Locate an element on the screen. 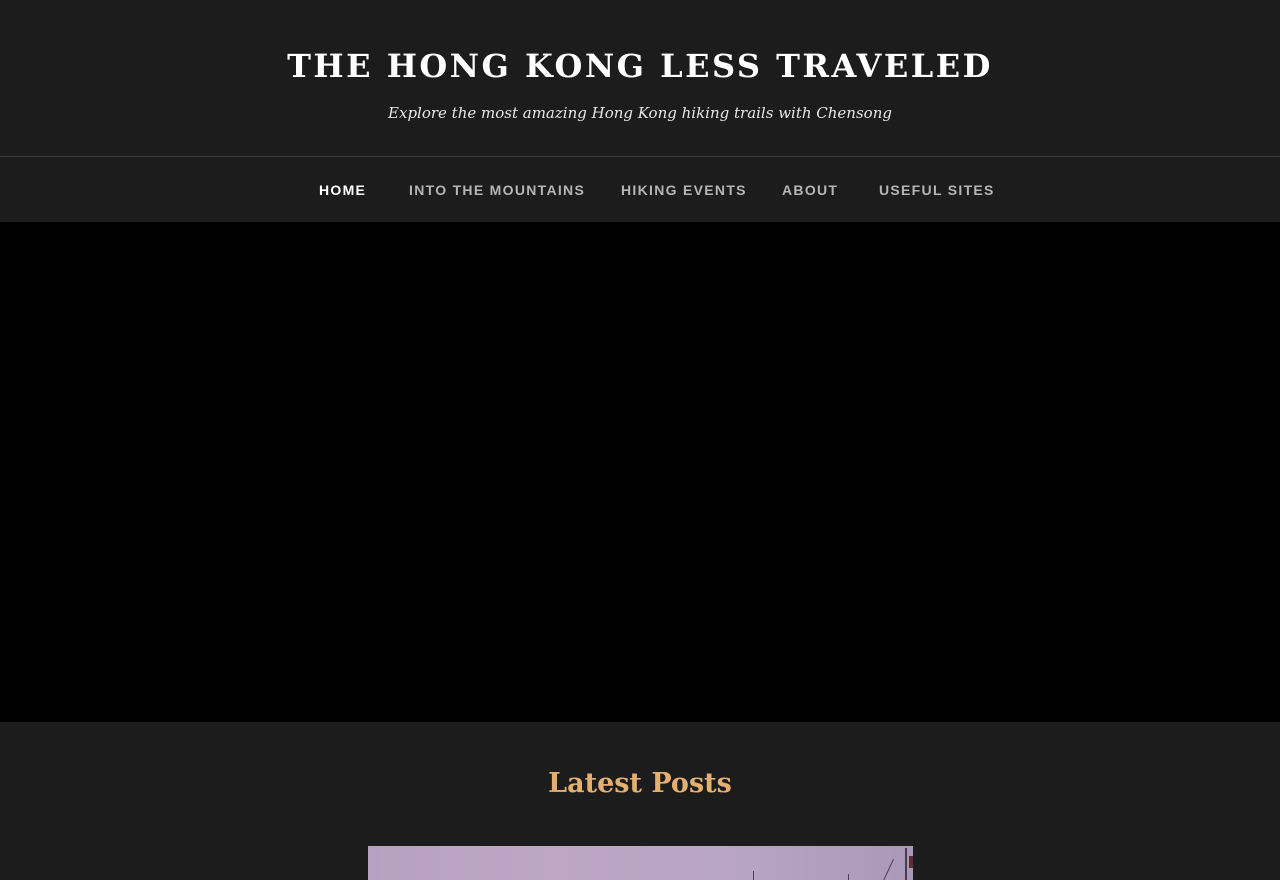 This screenshot has height=880, width=1280. post-thumbnail-image is located at coordinates (640, 863).